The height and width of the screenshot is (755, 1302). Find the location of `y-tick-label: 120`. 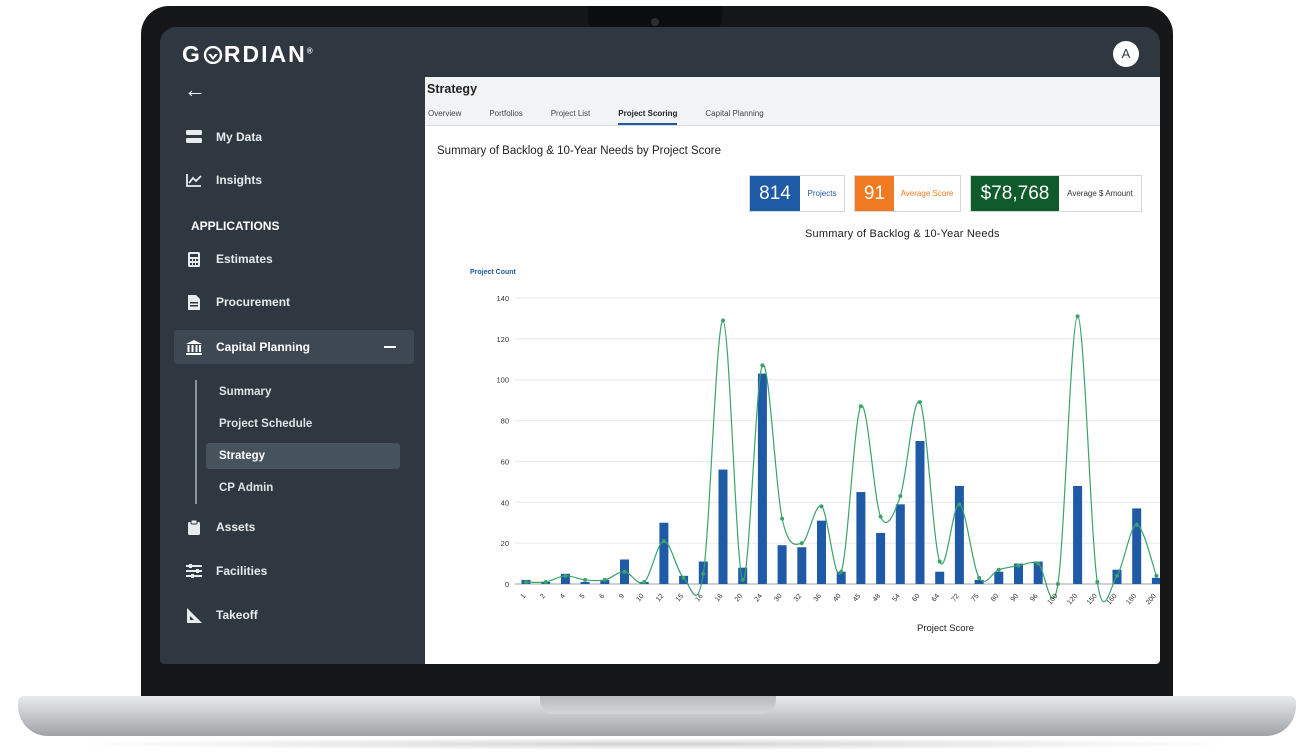

y-tick-label: 120 is located at coordinates (502, 339).